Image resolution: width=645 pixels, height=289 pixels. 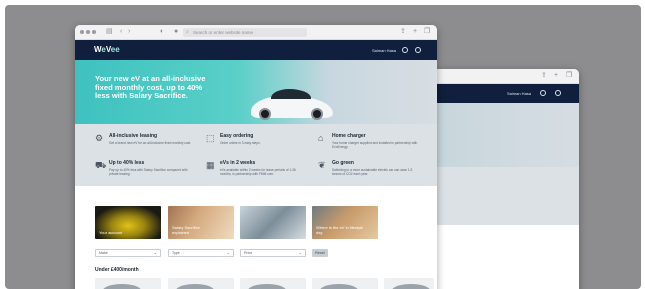 What do you see at coordinates (109, 32) in the screenshot?
I see `sidebar-icon: ▤` at bounding box center [109, 32].